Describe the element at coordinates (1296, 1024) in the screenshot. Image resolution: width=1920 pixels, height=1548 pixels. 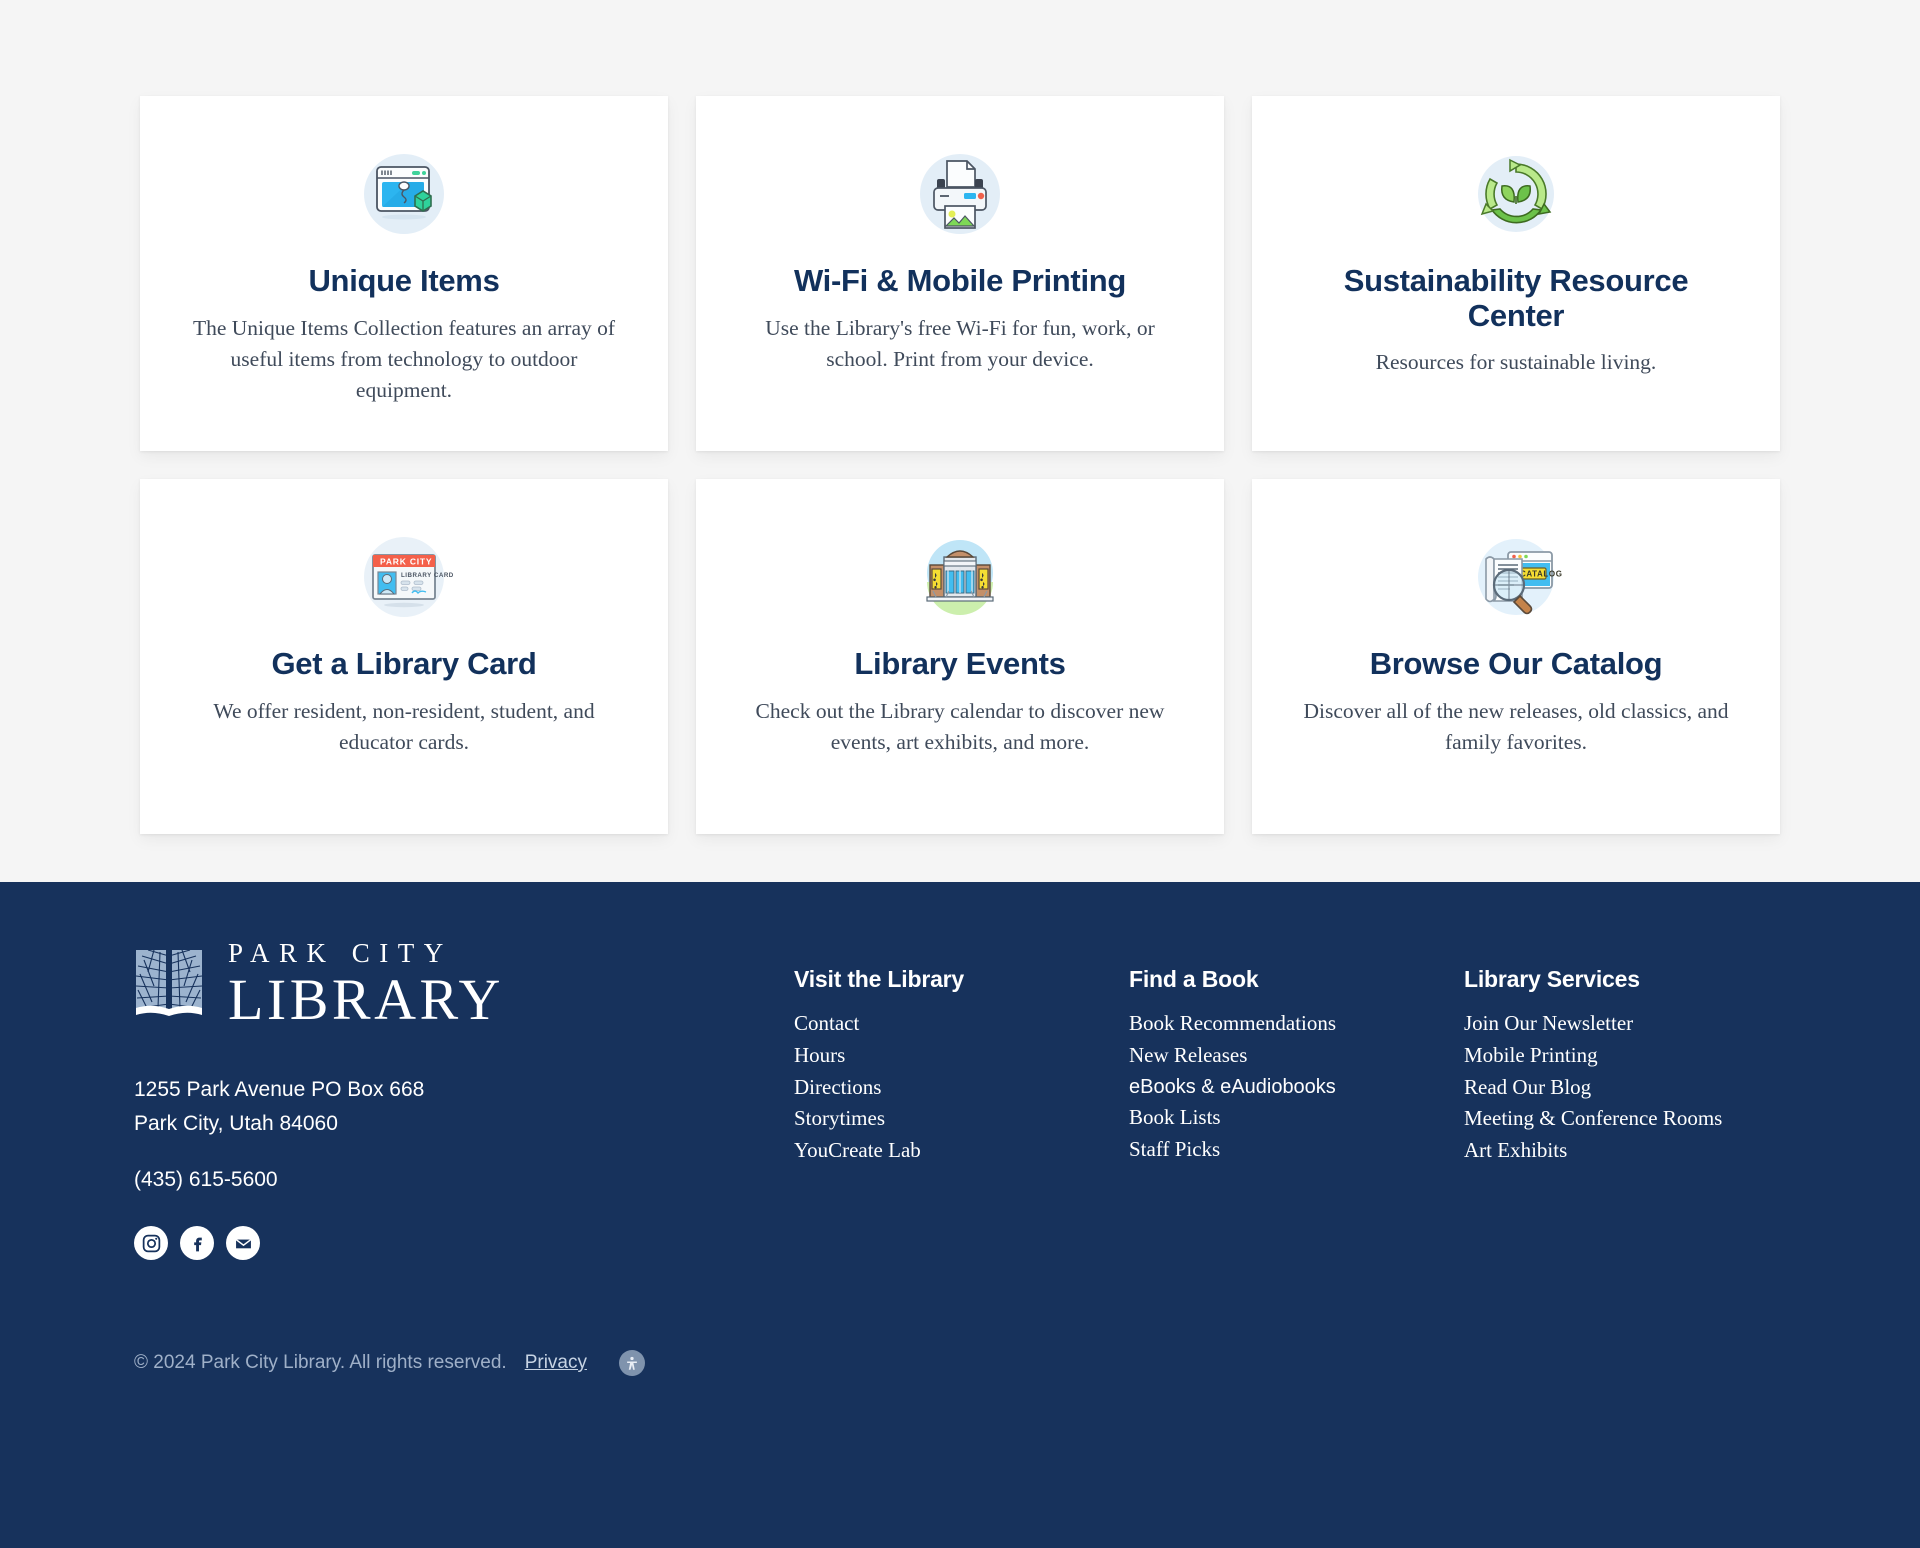
I see `footer-link-book-recommendations: Book Recommendations` at that location.